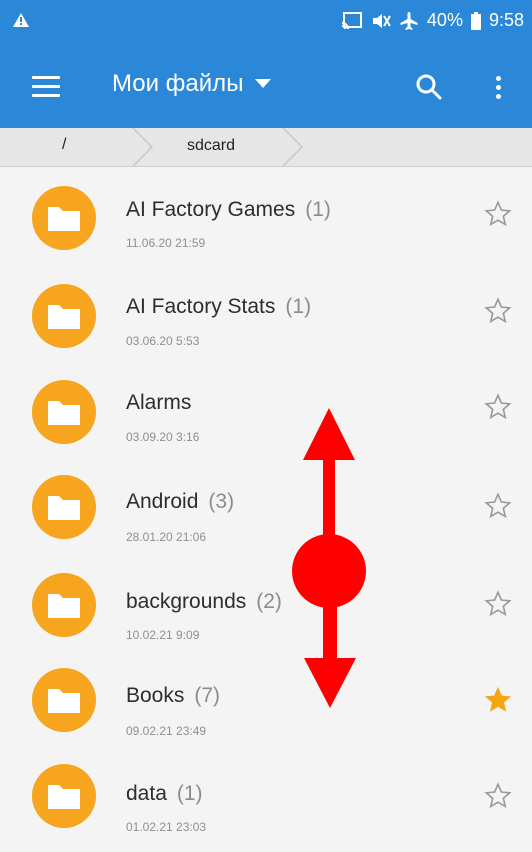 The image size is (532, 852). What do you see at coordinates (475, 20) in the screenshot?
I see `battery-icon` at bounding box center [475, 20].